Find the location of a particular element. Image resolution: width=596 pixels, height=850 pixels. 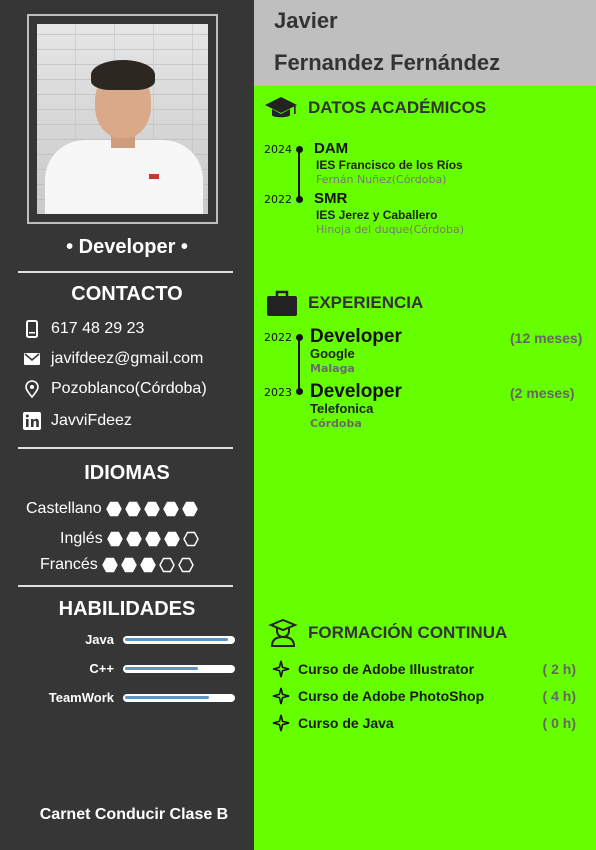

experience-company: Google is located at coordinates (332, 353).